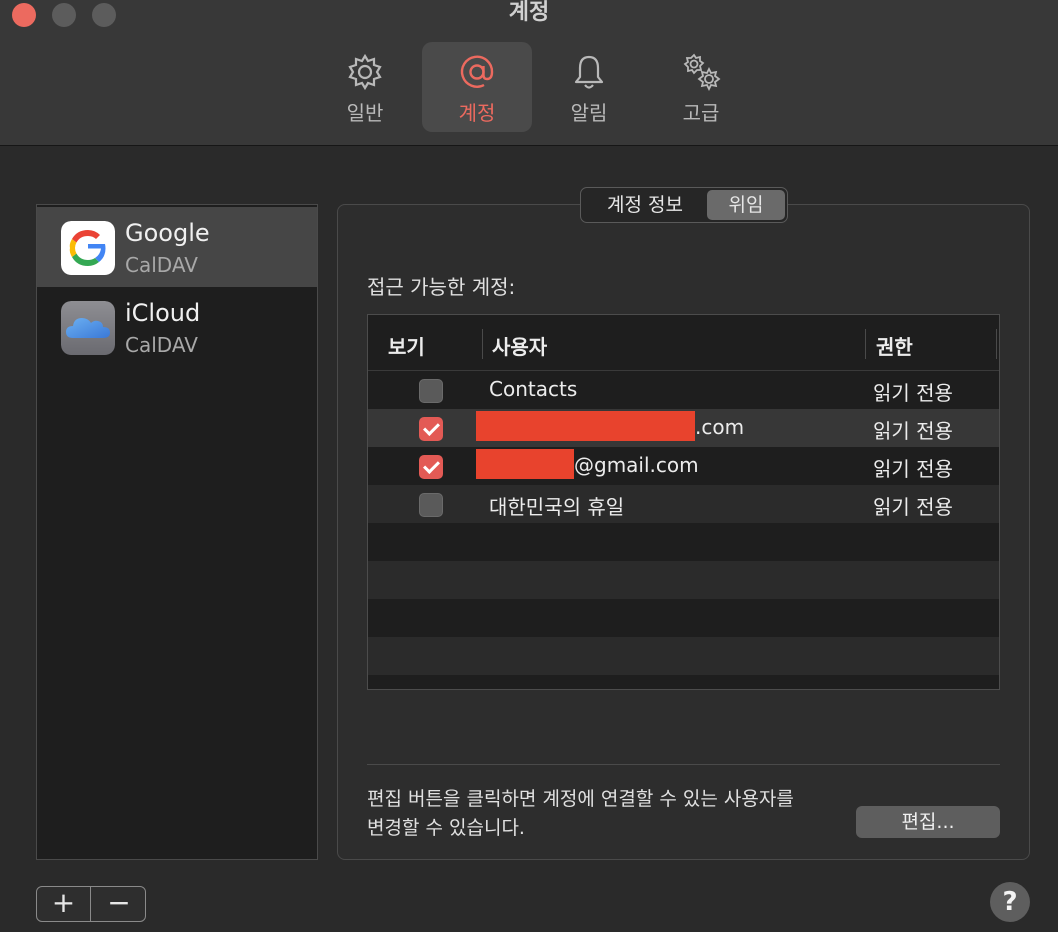 This screenshot has height=932, width=1058. I want to click on tab-notifications: 알림, so click(589, 87).